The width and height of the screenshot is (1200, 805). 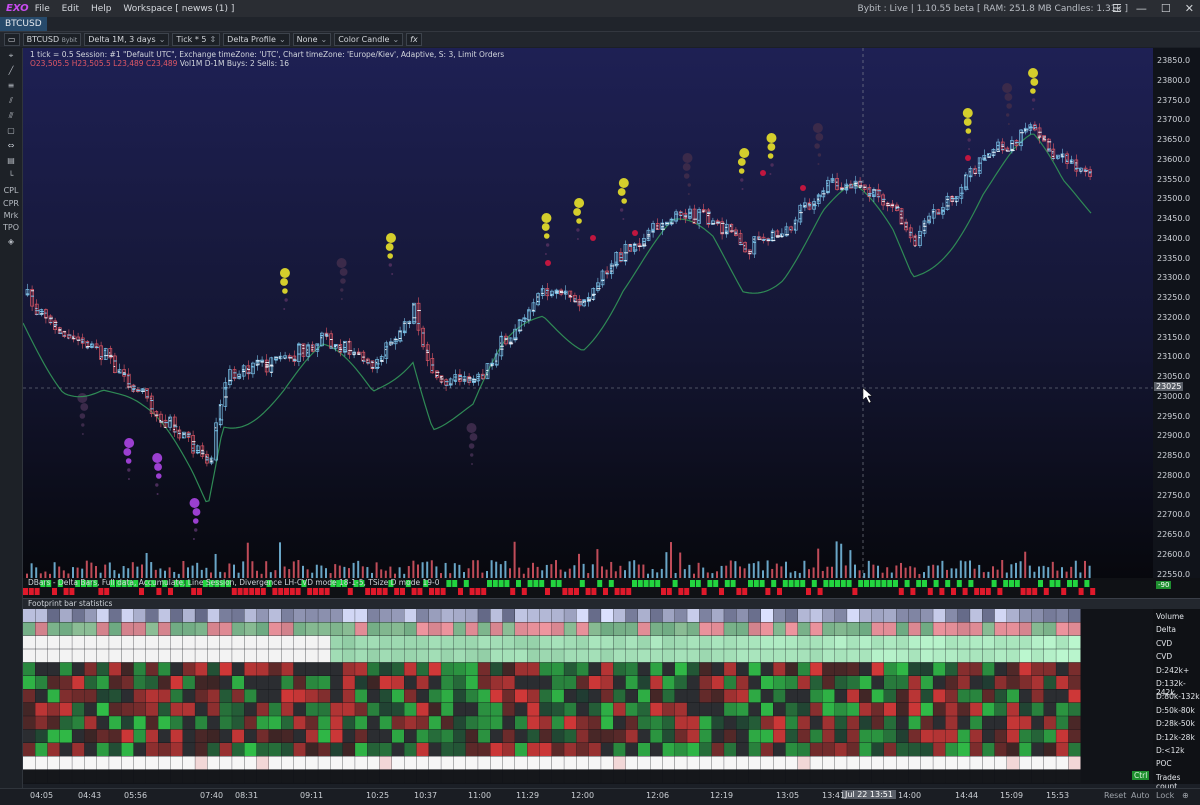 I want to click on anchor-tool-icon: └, so click(x=11, y=175).